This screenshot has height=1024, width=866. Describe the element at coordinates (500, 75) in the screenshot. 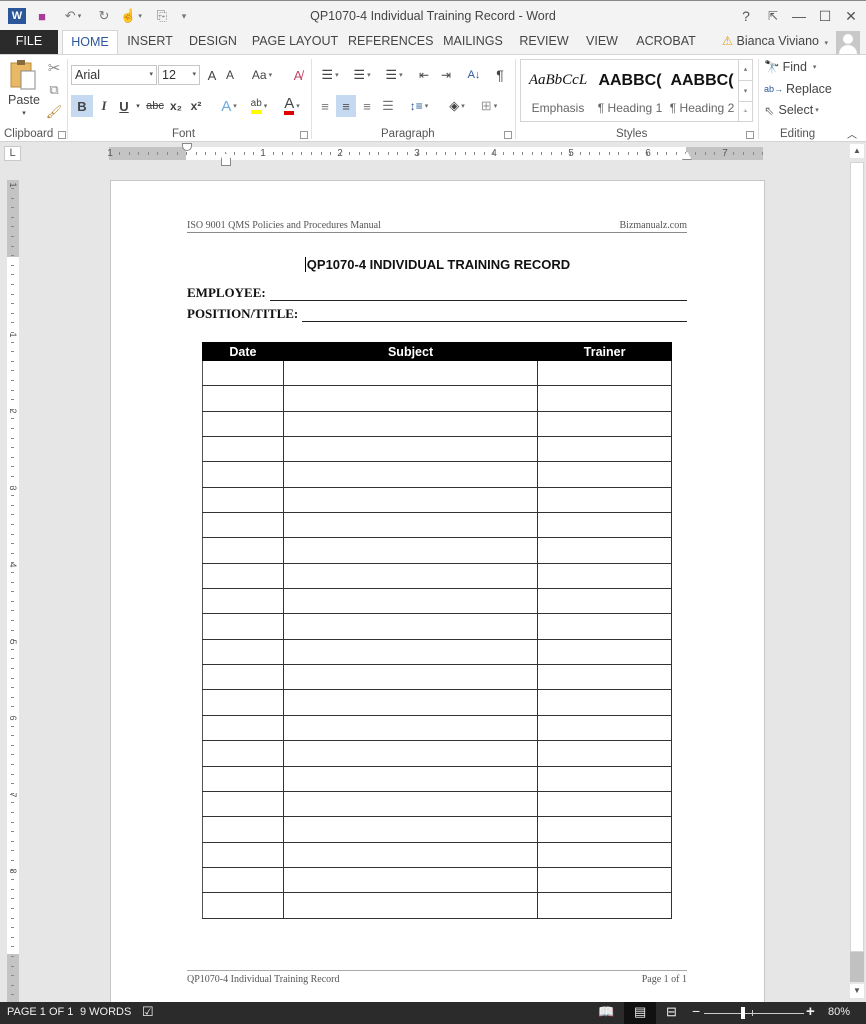

I see `show-formatting-button: ¶` at that location.